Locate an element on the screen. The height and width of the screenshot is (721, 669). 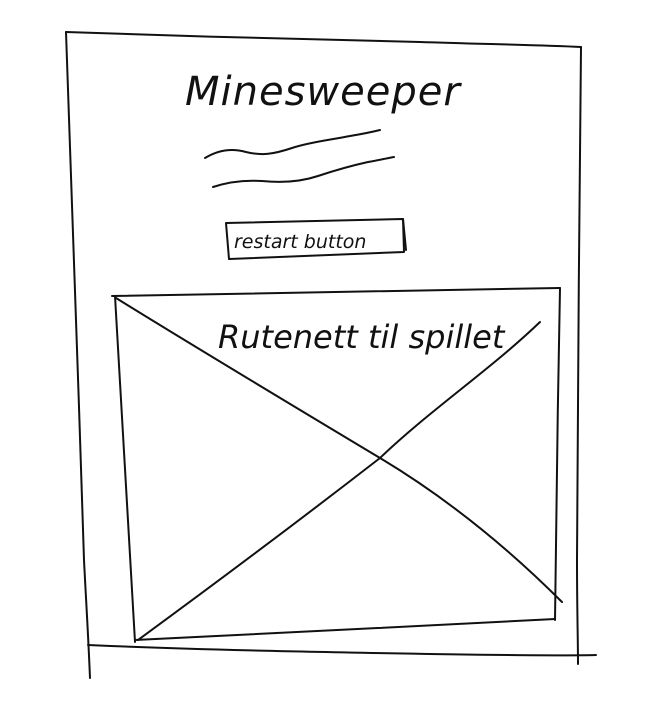
restart-button: restart button is located at coordinates (316, 239).